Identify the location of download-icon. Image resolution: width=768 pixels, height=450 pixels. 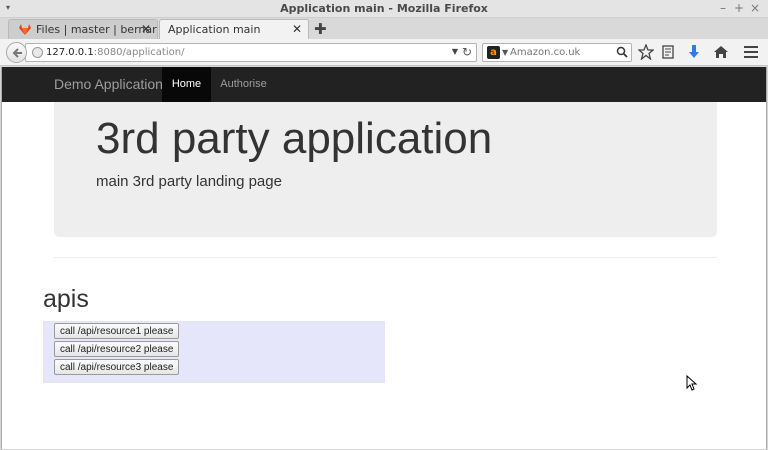
(694, 52).